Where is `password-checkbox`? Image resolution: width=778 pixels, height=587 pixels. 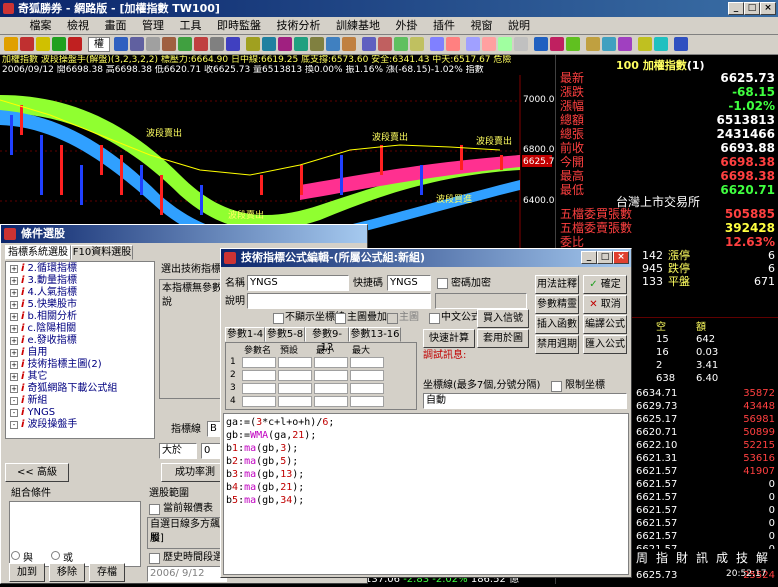
password-checkbox is located at coordinates (442, 283).